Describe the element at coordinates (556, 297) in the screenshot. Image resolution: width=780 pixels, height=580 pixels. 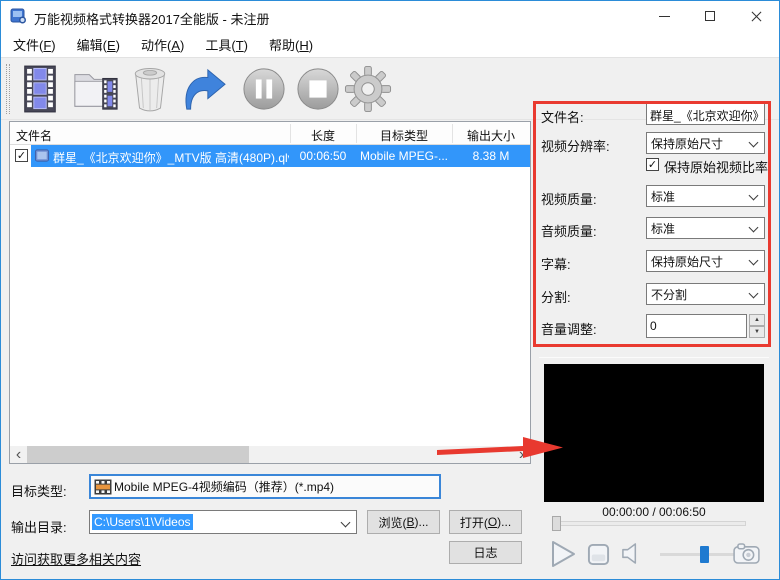
I see `split-label: 分割:` at that location.